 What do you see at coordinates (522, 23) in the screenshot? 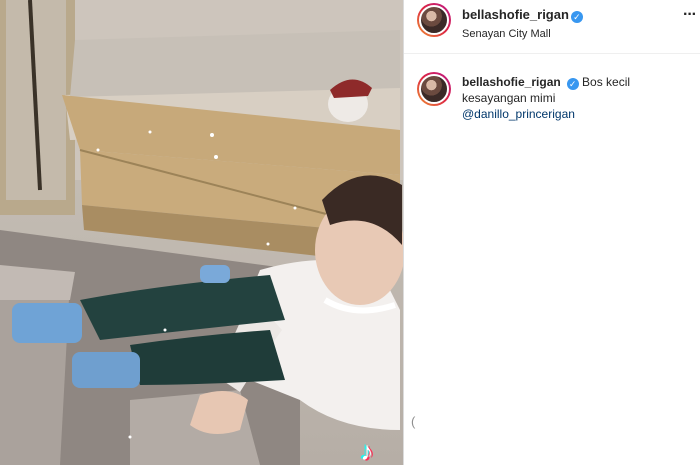
I see `author-block: bellashofie_rigan ✓ Senayan City Mall` at bounding box center [522, 23].